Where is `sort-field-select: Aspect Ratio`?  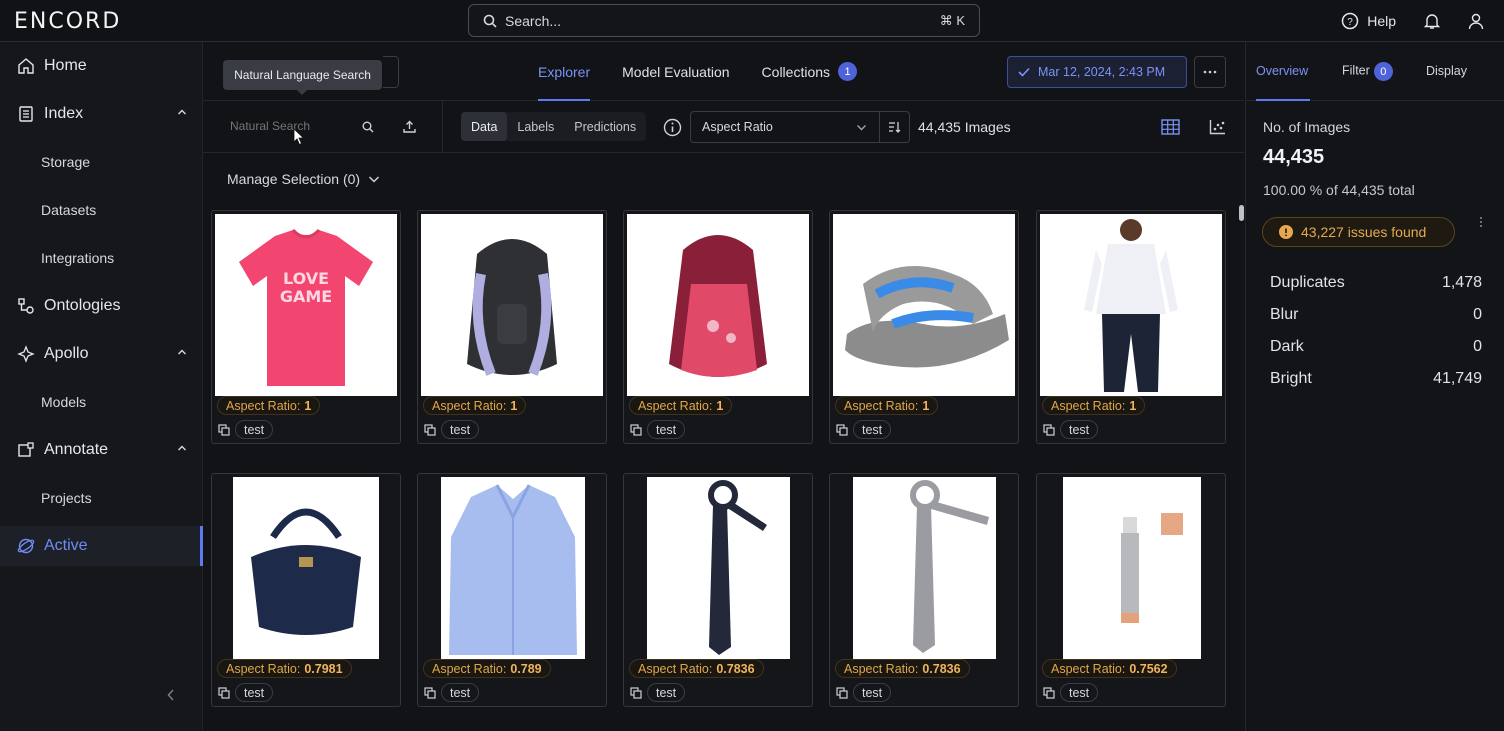
sort-field-select: Aspect Ratio is located at coordinates (785, 127).